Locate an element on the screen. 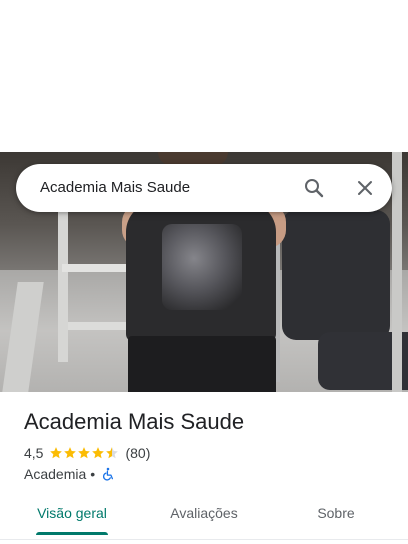  tabs-divider is located at coordinates (204, 539).